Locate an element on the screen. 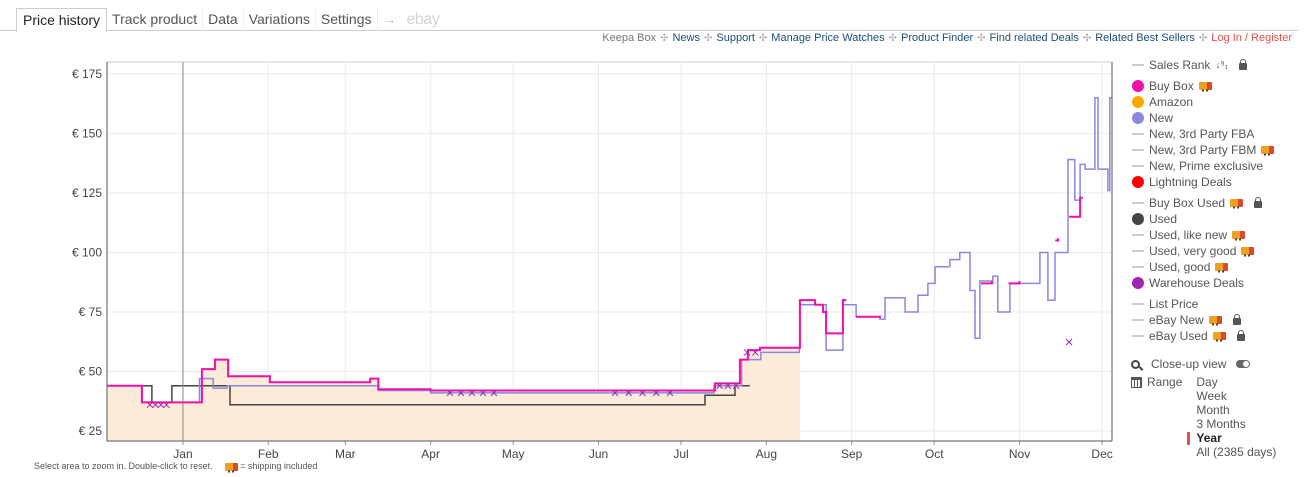 This screenshot has width=1304, height=477. range-option: Day is located at coordinates (1236, 382).